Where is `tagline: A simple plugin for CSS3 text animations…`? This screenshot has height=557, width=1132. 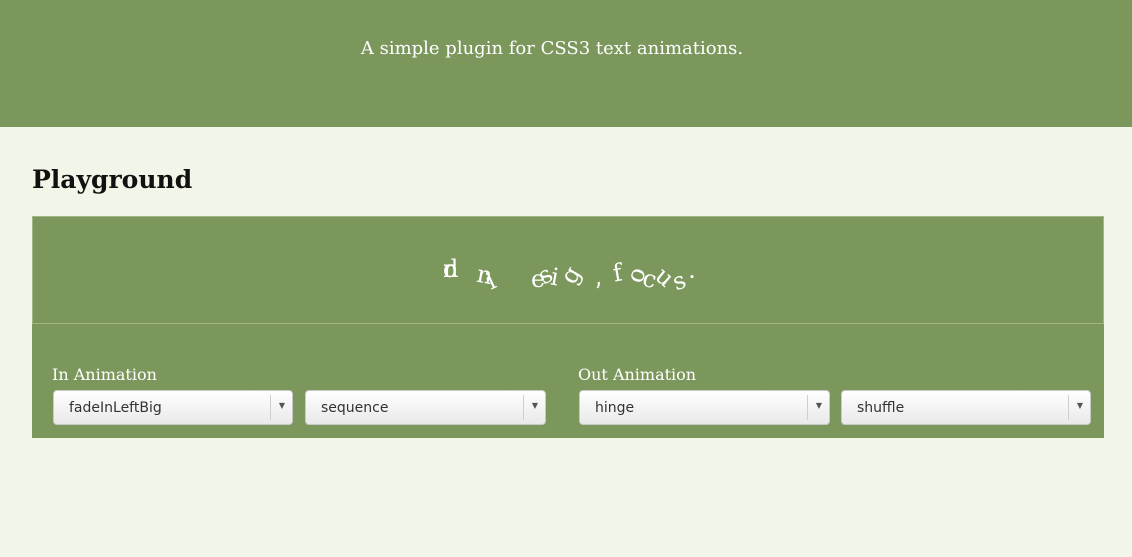 tagline: A simple plugin for CSS3 text animations… is located at coordinates (552, 48).